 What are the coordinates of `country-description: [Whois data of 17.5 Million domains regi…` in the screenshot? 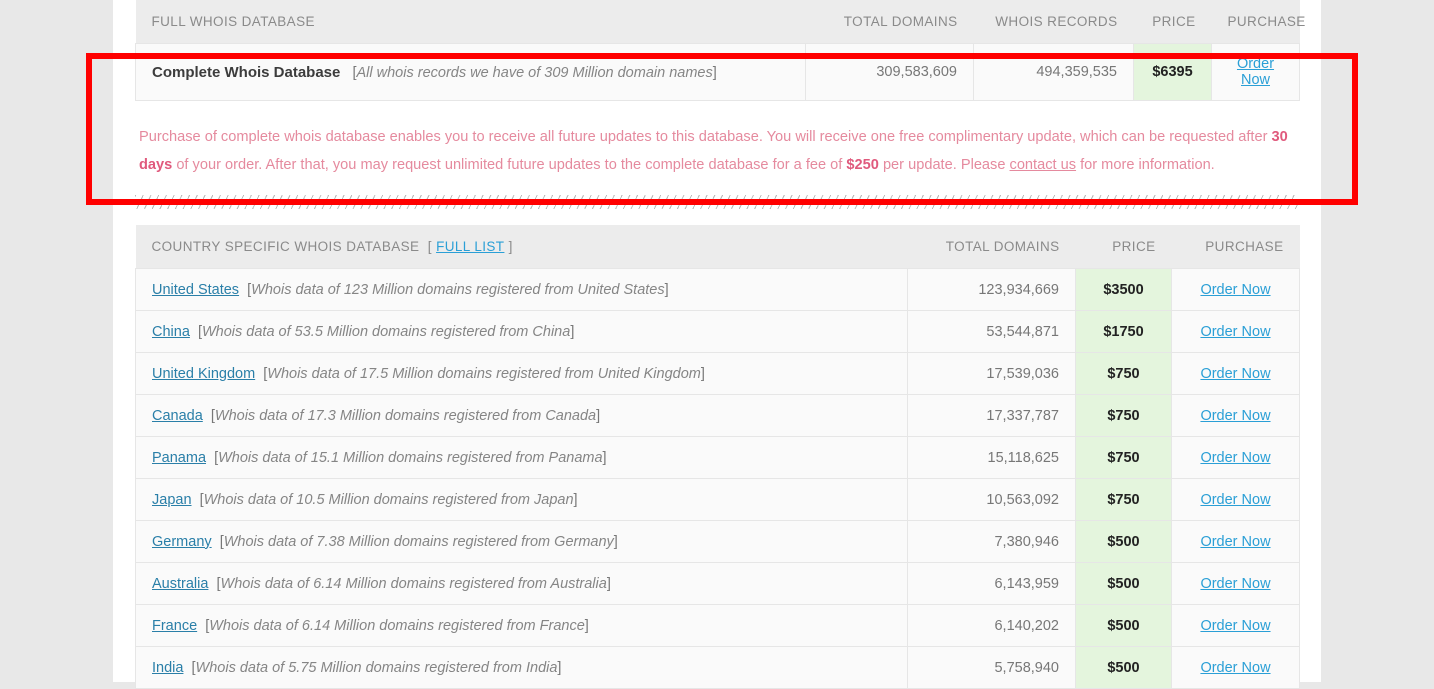 It's located at (480, 374).